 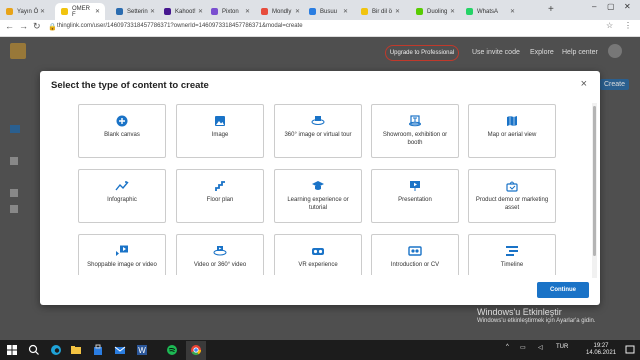 What do you see at coordinates (52, 27) in the screenshot?
I see `lock-icon: 🔒` at bounding box center [52, 27].